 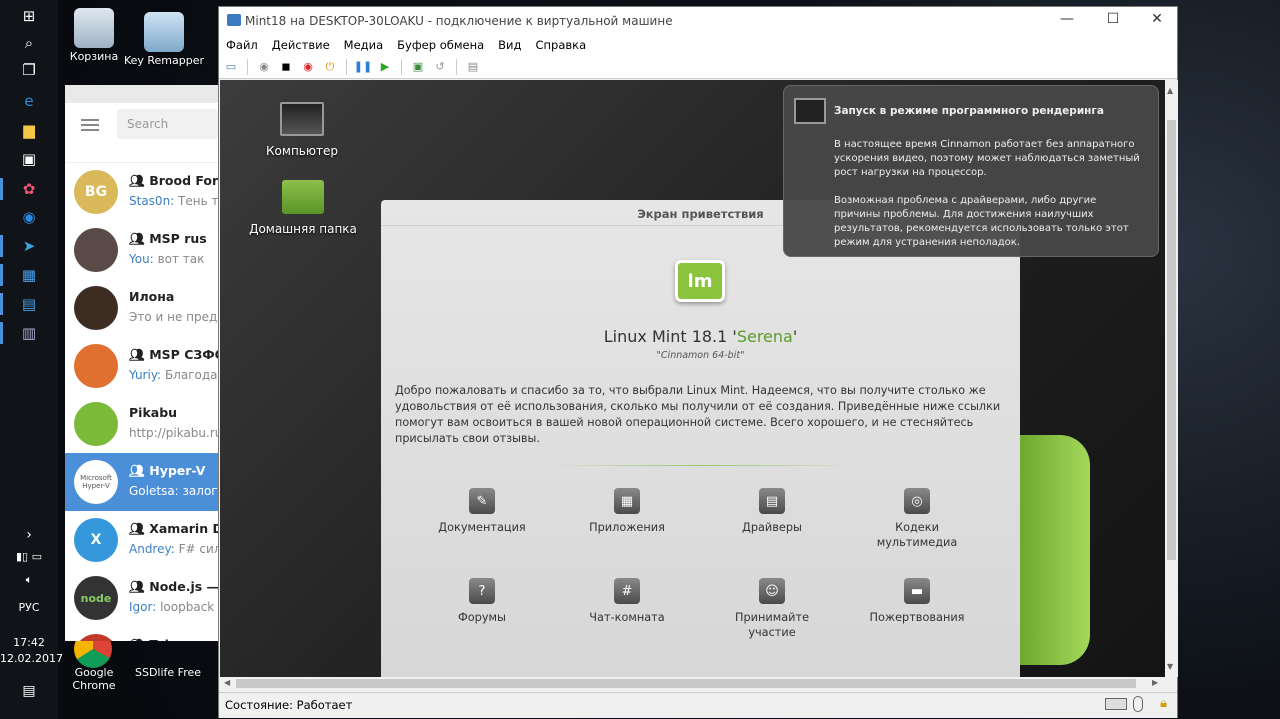 What do you see at coordinates (29, 304) in the screenshot?
I see `hyperv-icon: ▤` at bounding box center [29, 304].